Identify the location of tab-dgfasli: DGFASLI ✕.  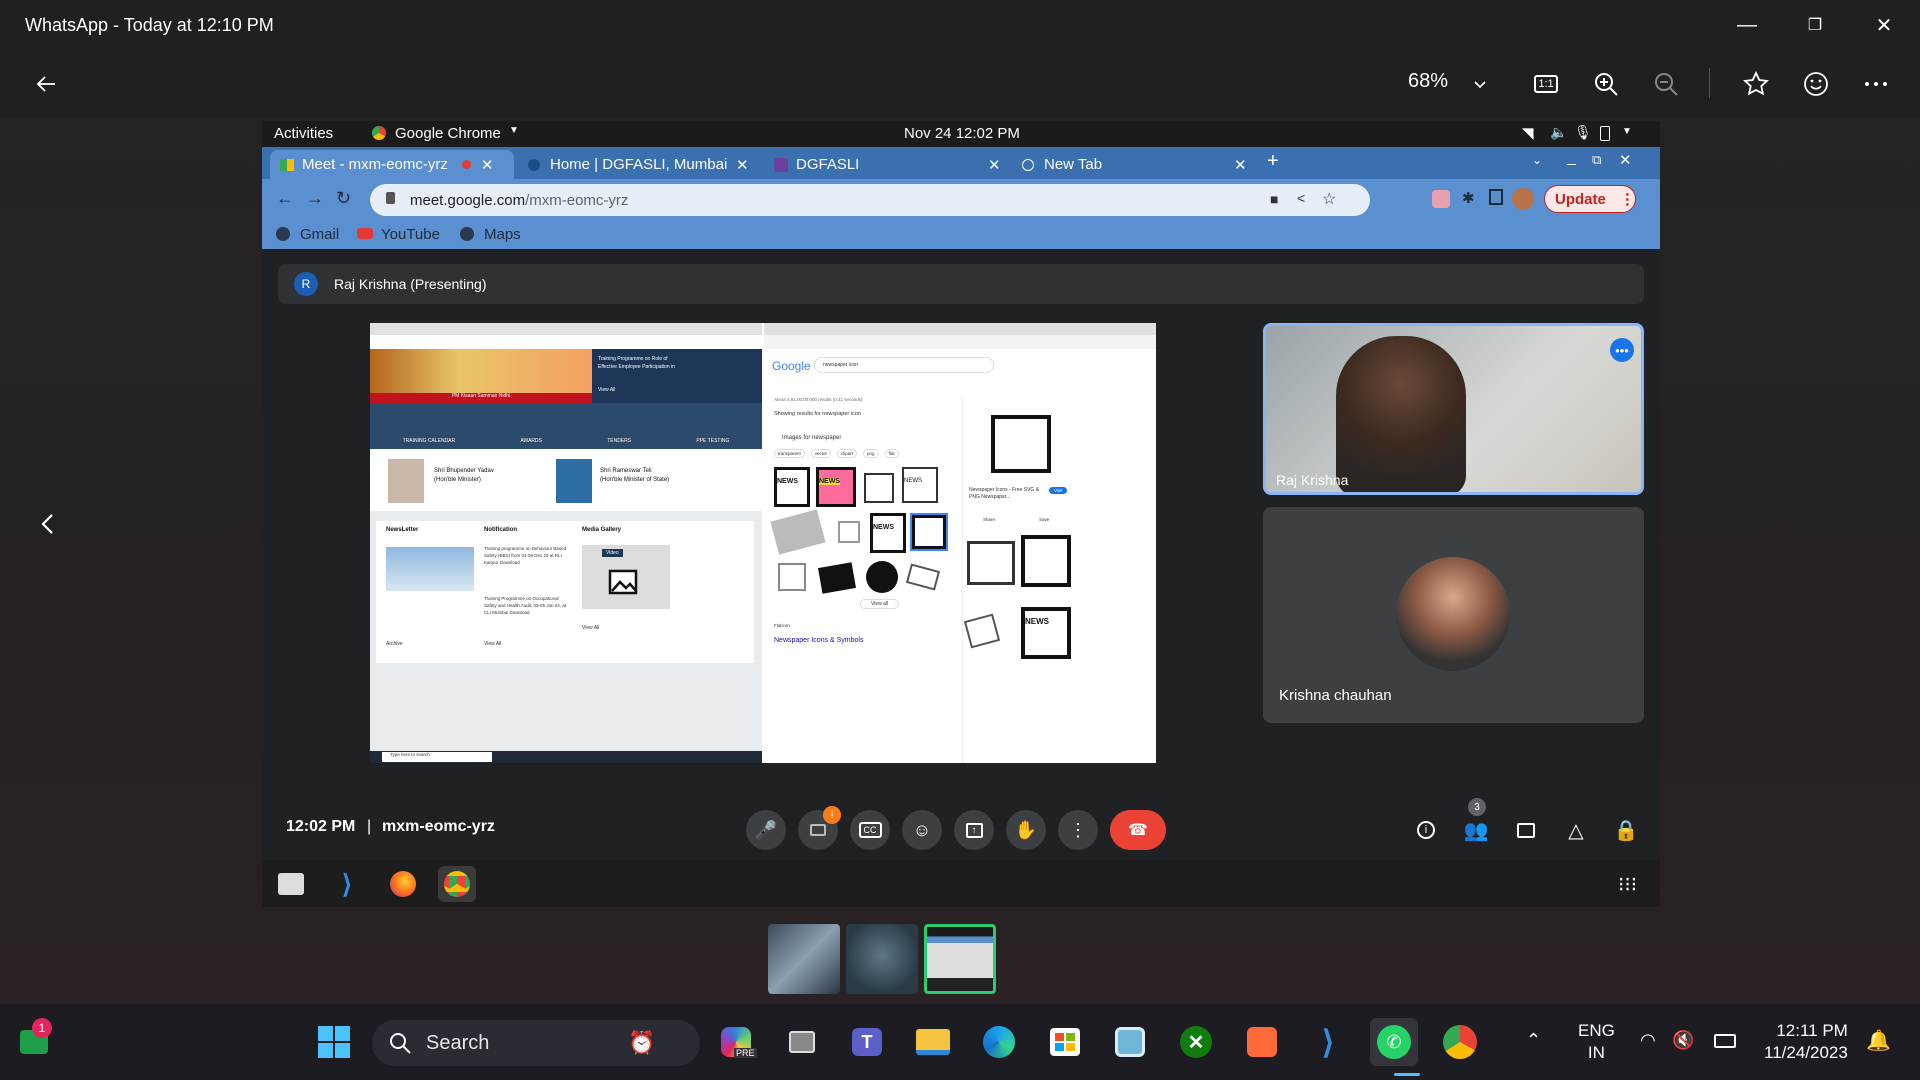
(886, 164).